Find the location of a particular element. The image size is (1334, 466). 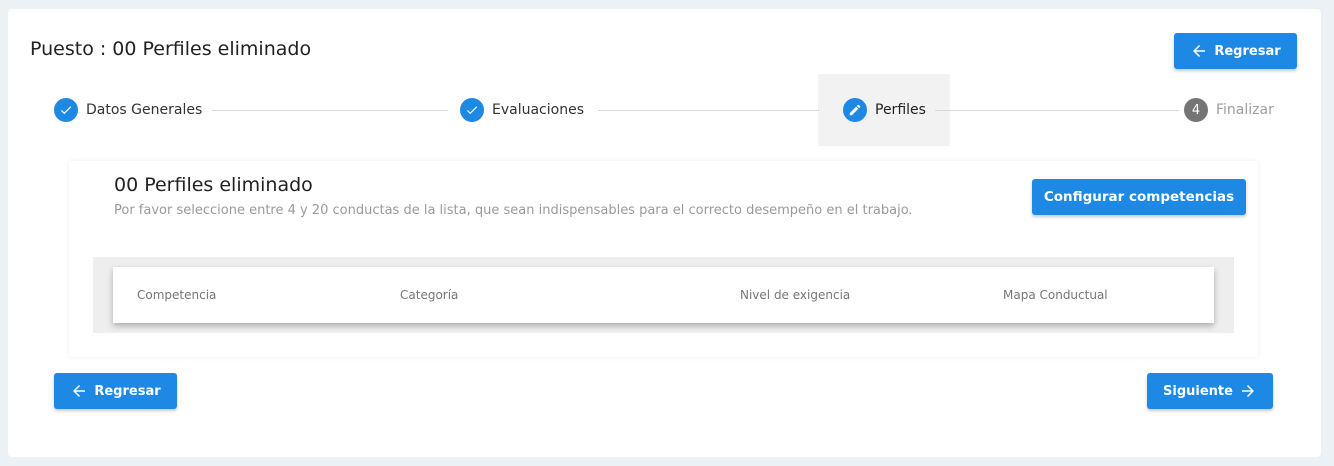

configure-competencies-button: Configurar competencias is located at coordinates (1139, 197).